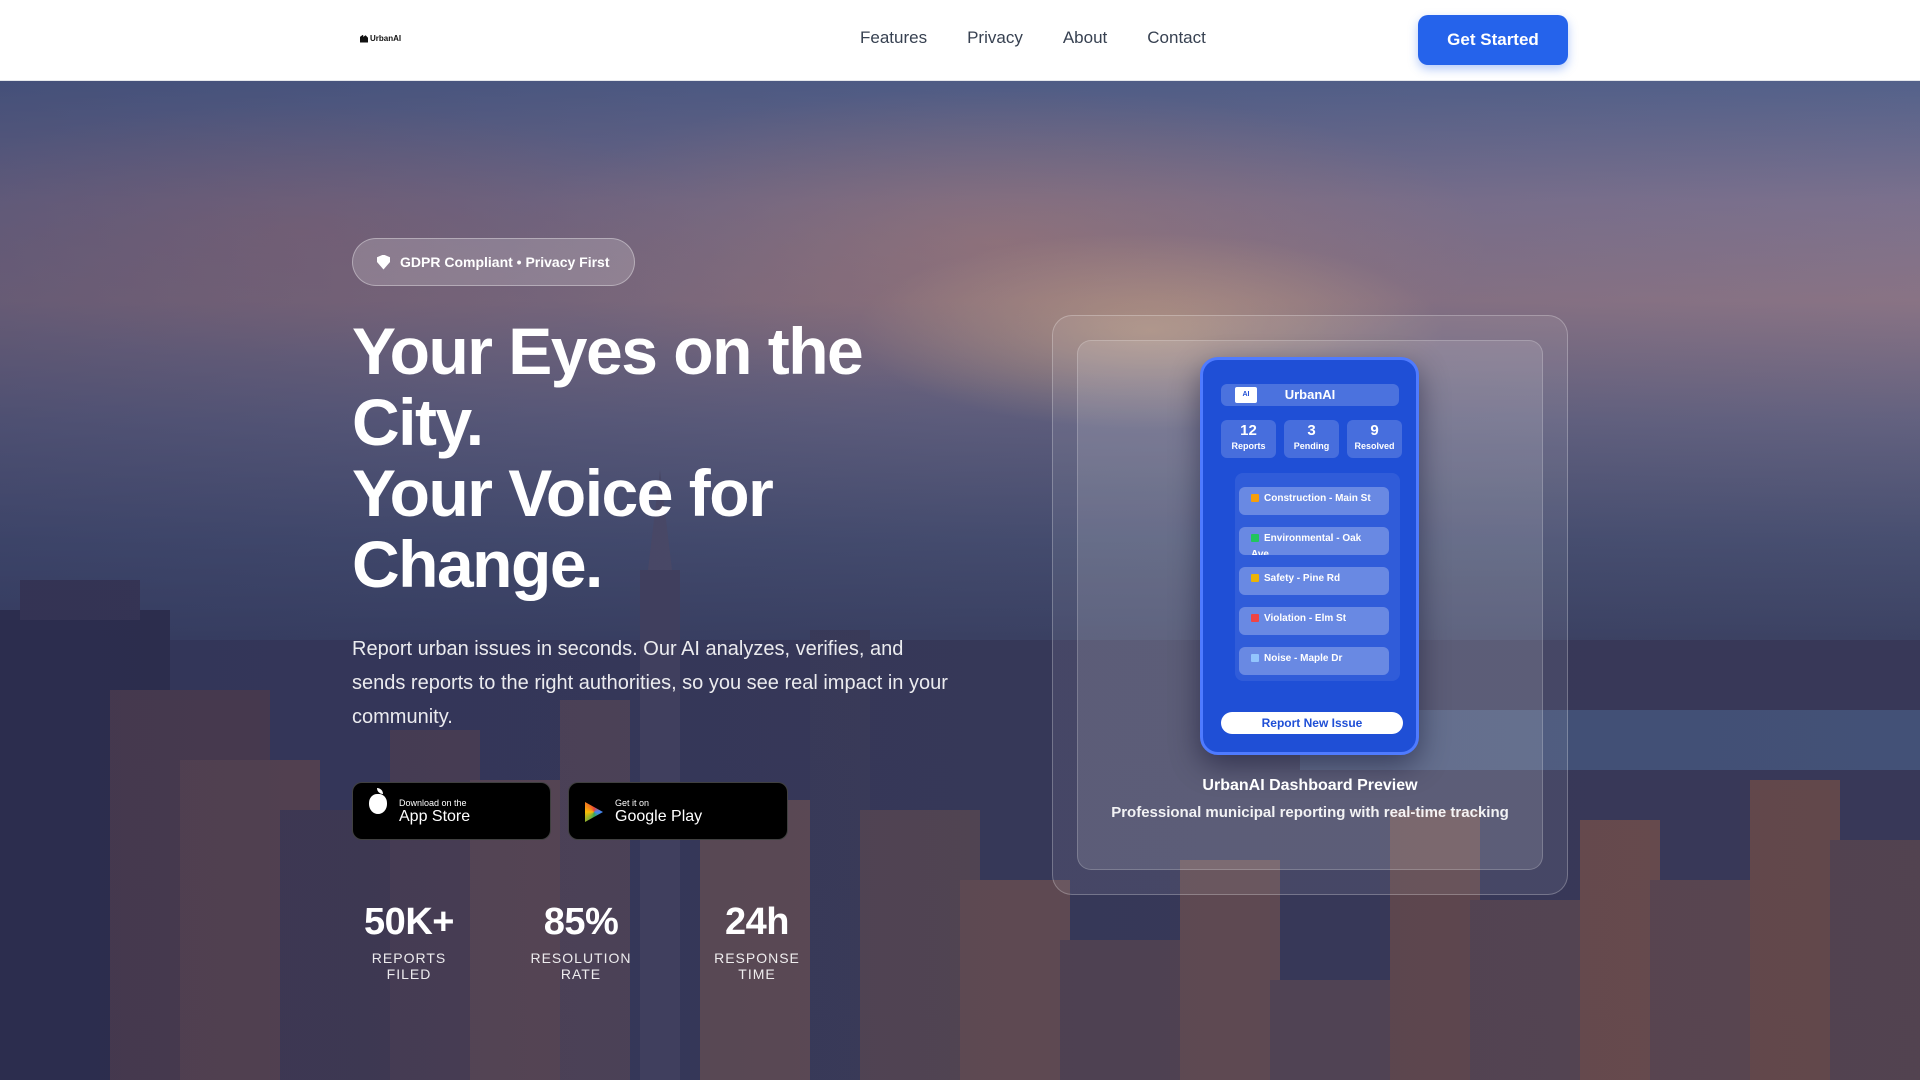 Image resolution: width=1920 pixels, height=1080 pixels. Describe the element at coordinates (1374, 446) in the screenshot. I see `phone-stat-label: Resolved` at that location.